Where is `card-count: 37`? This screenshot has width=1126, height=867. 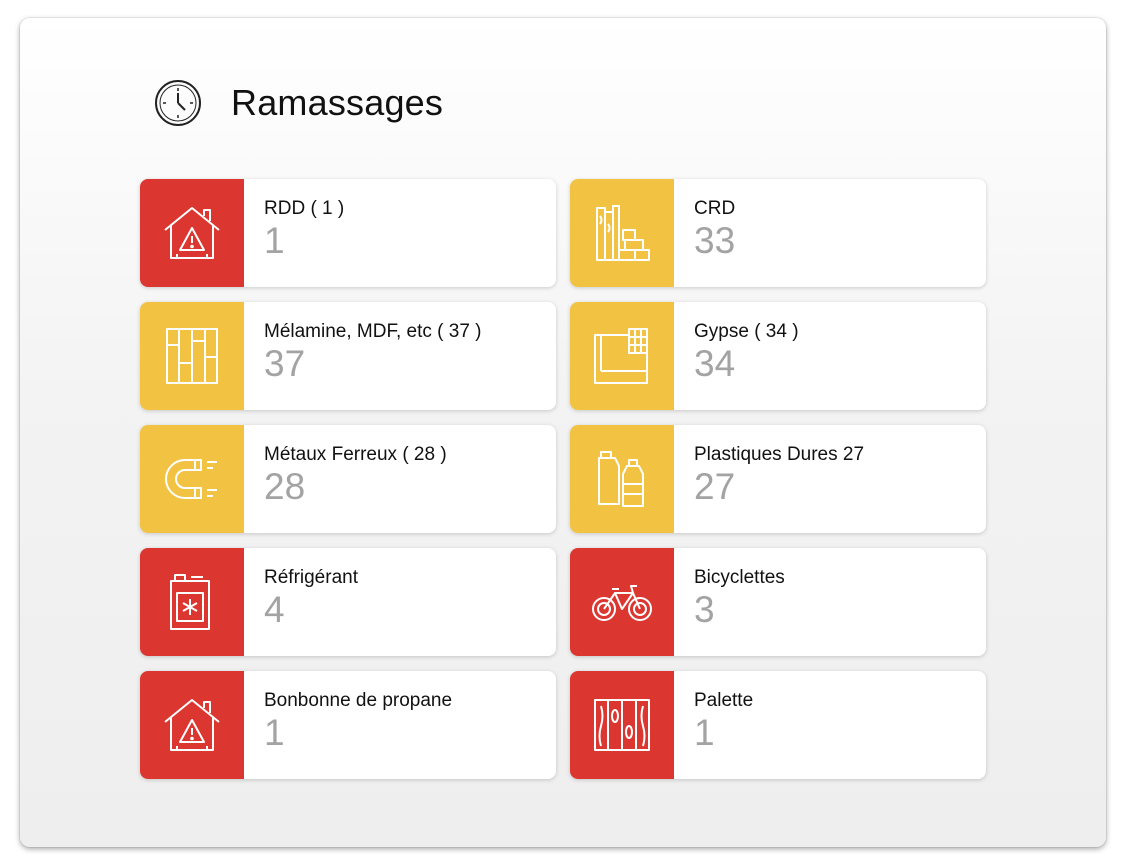 card-count: 37 is located at coordinates (285, 363).